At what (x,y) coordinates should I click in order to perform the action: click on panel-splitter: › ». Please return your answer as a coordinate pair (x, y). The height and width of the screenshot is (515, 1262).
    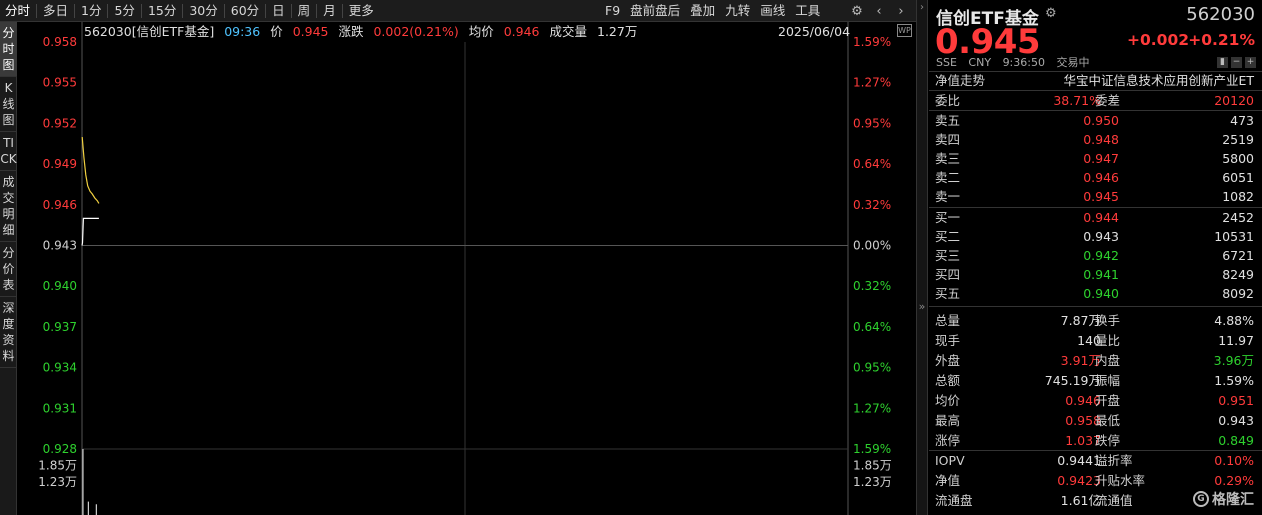
    Looking at the image, I should click on (922, 257).